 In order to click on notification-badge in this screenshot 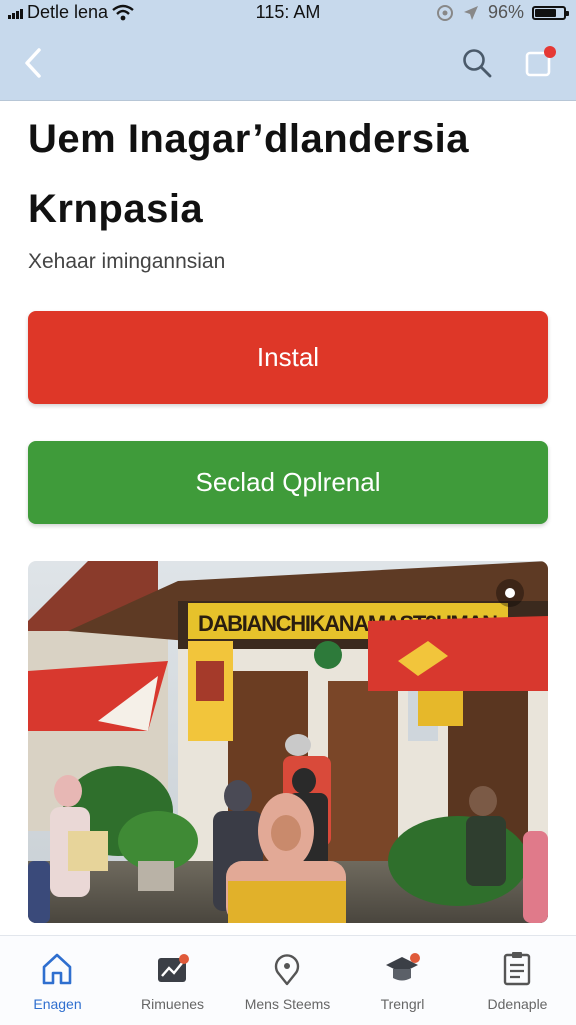, I will do `click(550, 52)`.